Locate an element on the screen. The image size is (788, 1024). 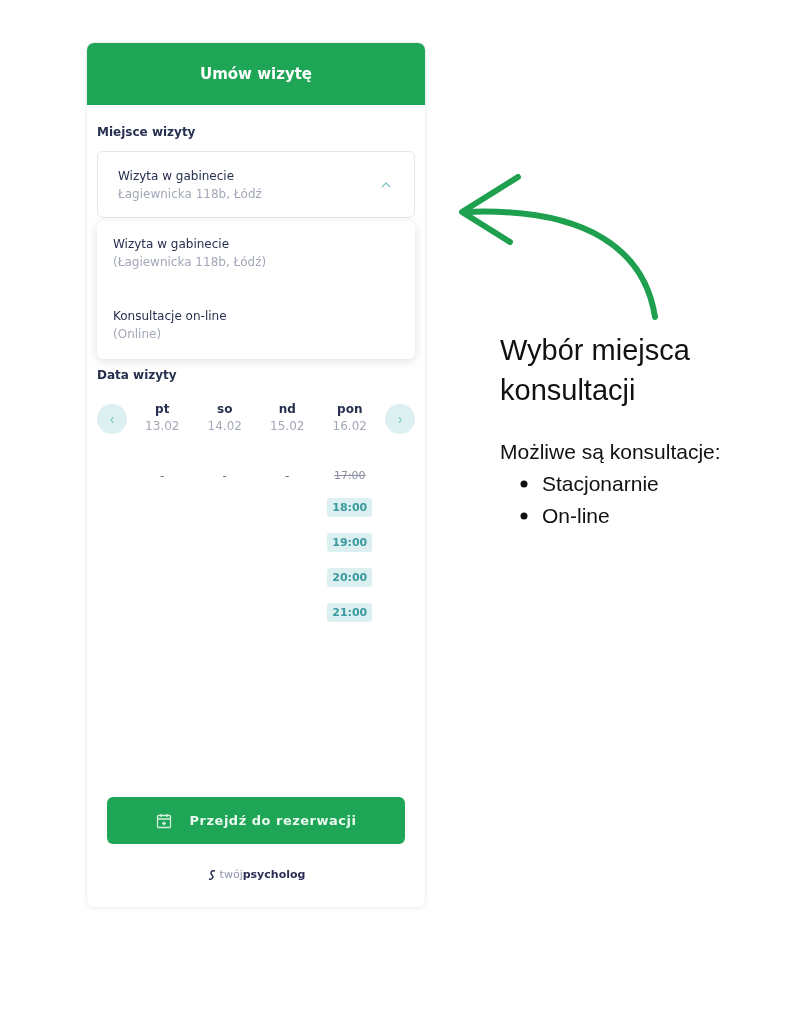
dropdown-option: Konsultacje on-line (Online) is located at coordinates (256, 326).